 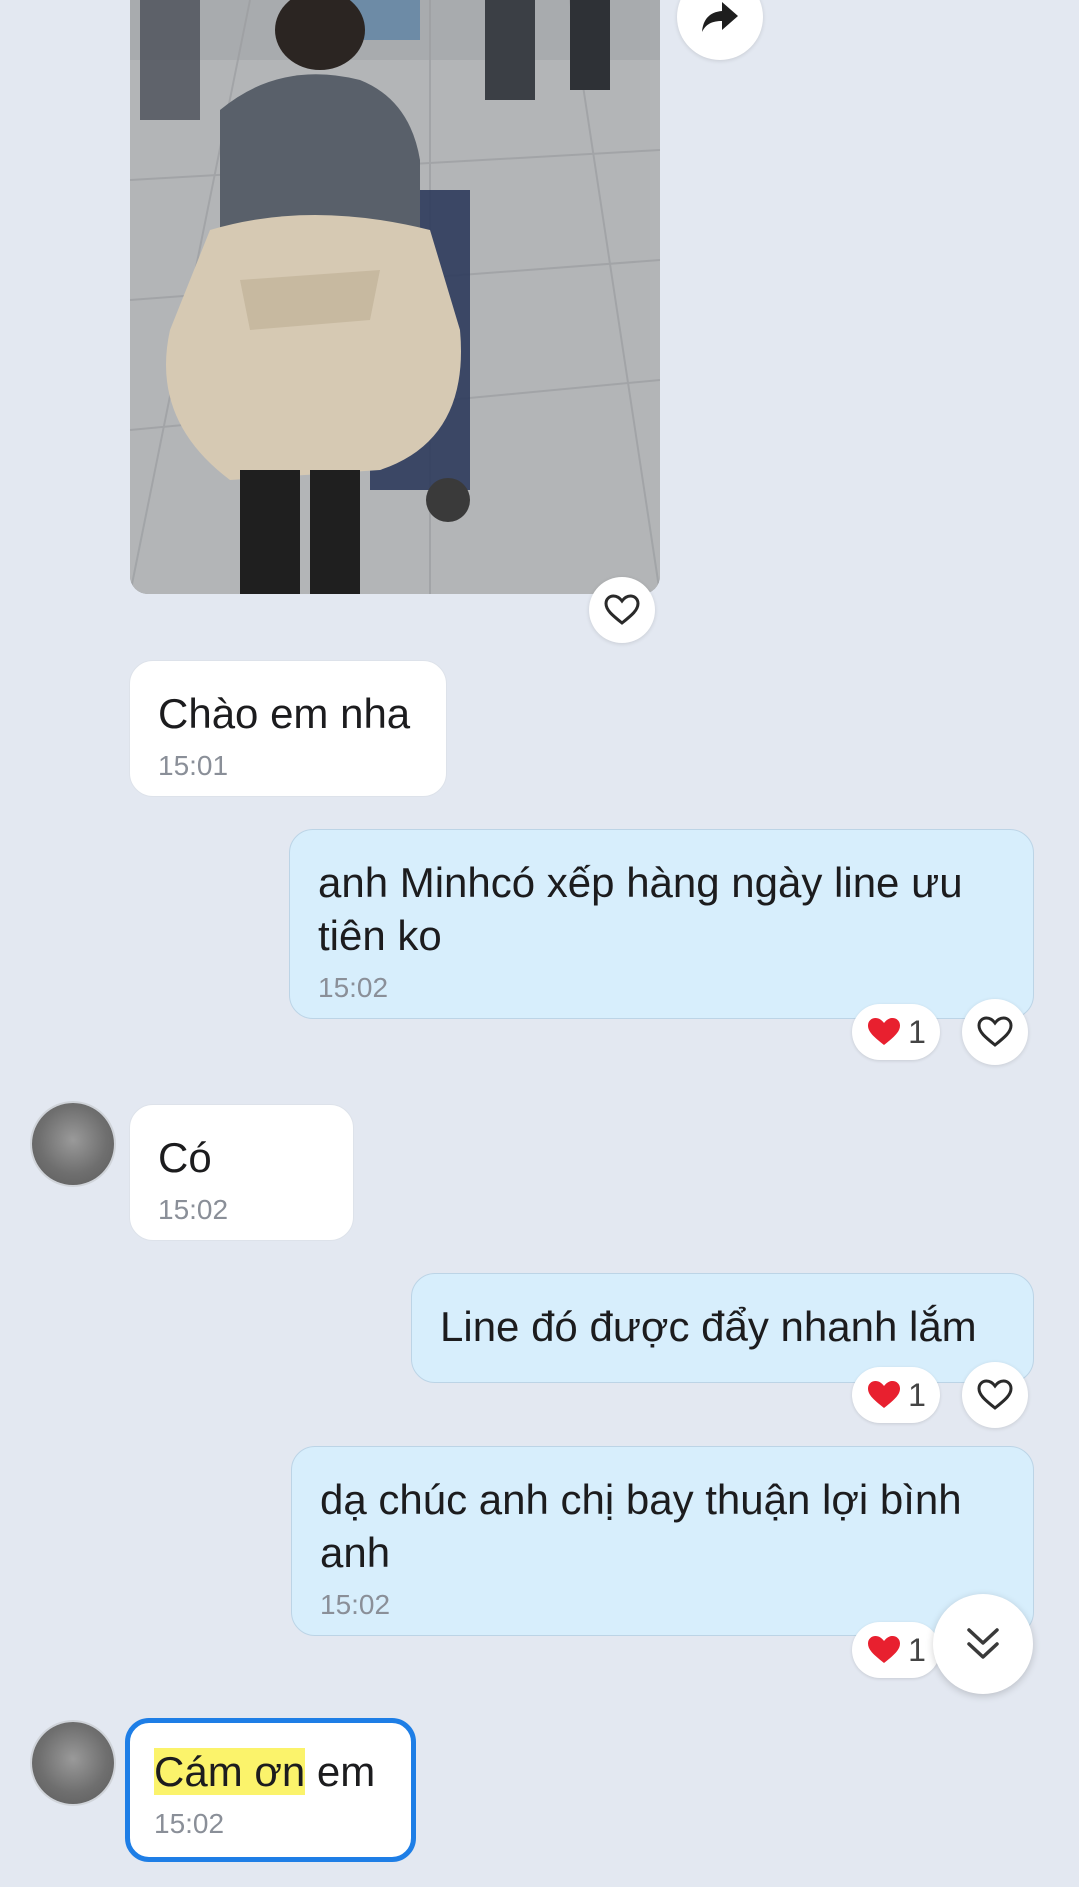 I want to click on message-text: Có, so click(x=185, y=1157).